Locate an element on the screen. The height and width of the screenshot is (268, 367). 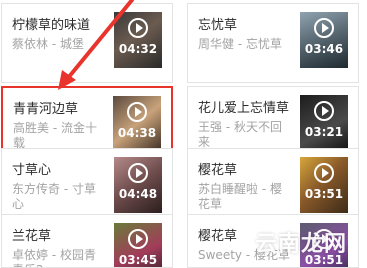
album-thumbnail: 04:32 is located at coordinates (138, 40).